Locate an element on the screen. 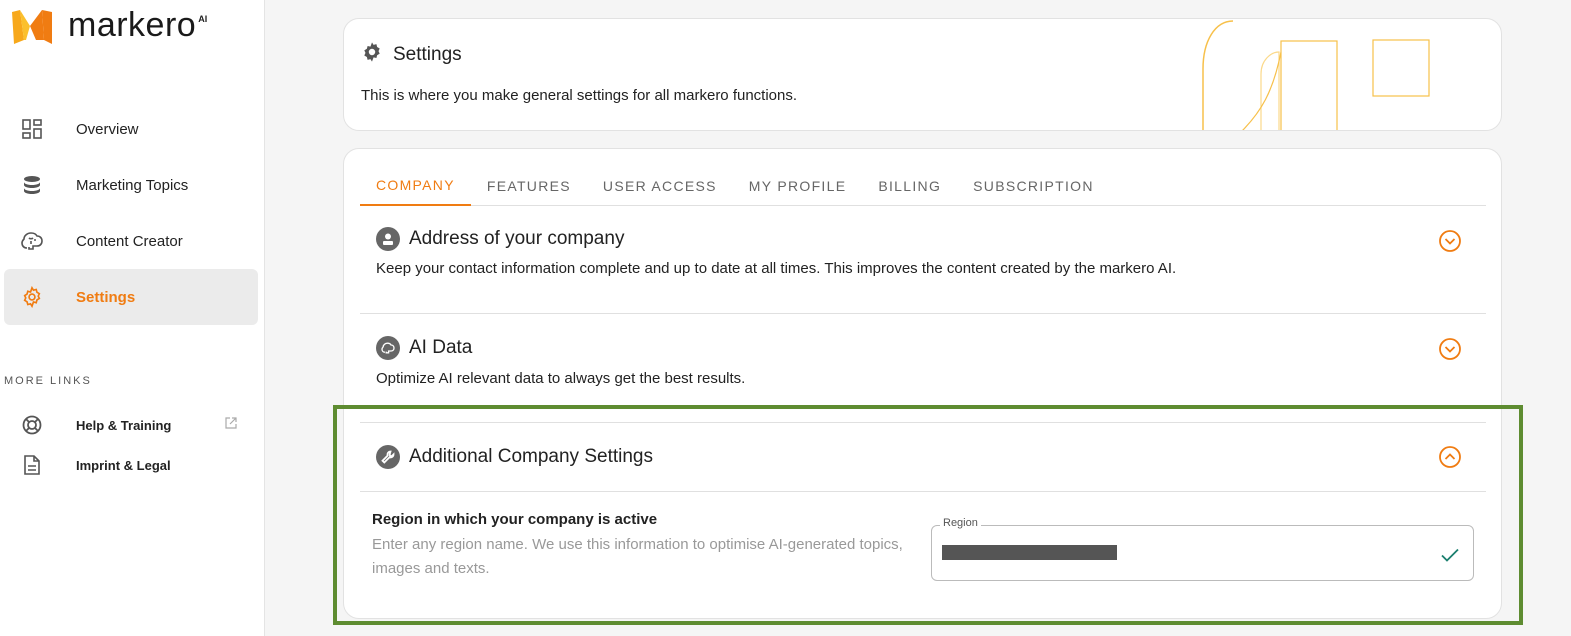 The width and height of the screenshot is (1571, 636). tab-billing: BILLING is located at coordinates (909, 185).